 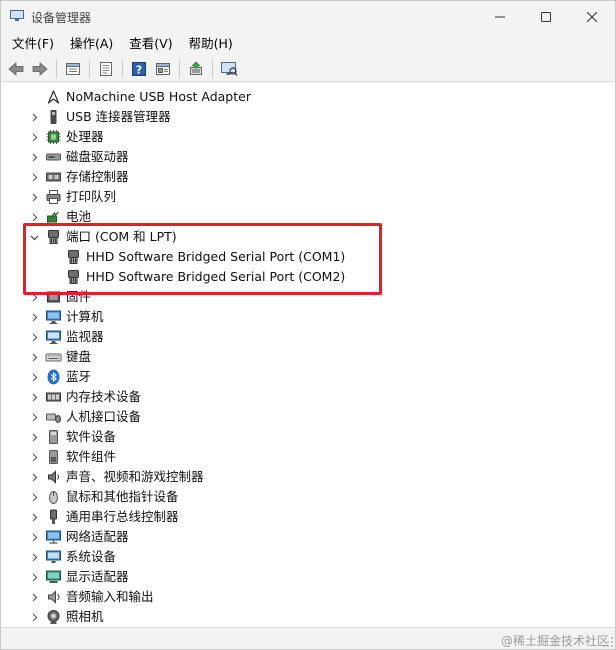 What do you see at coordinates (308, 477) in the screenshot?
I see `tree-item: 声音、视频和游戏控制器` at bounding box center [308, 477].